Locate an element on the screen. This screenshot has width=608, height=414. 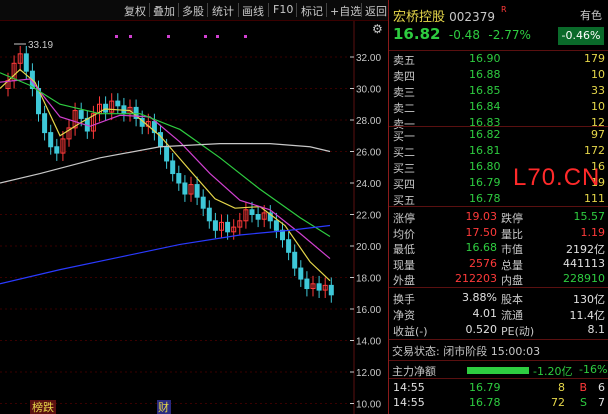
stat-row: 均价 17.50 量比 1.19 is located at coordinates (499, 233).